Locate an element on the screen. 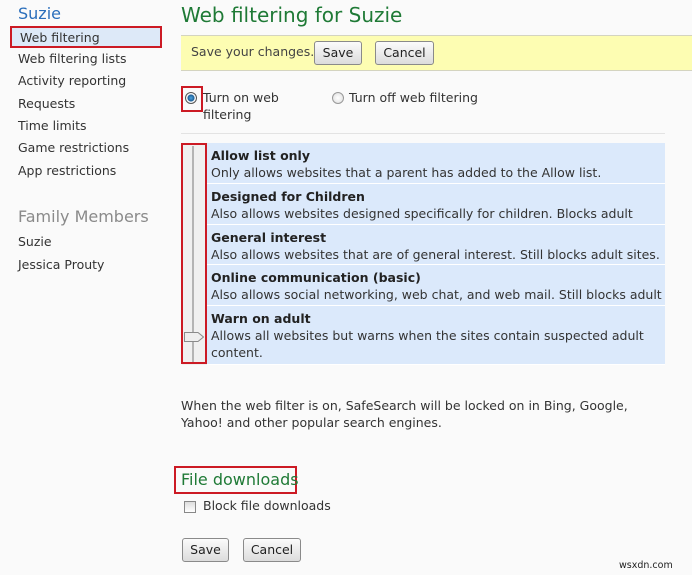  bottom-cancel-button: Cancel is located at coordinates (272, 550).